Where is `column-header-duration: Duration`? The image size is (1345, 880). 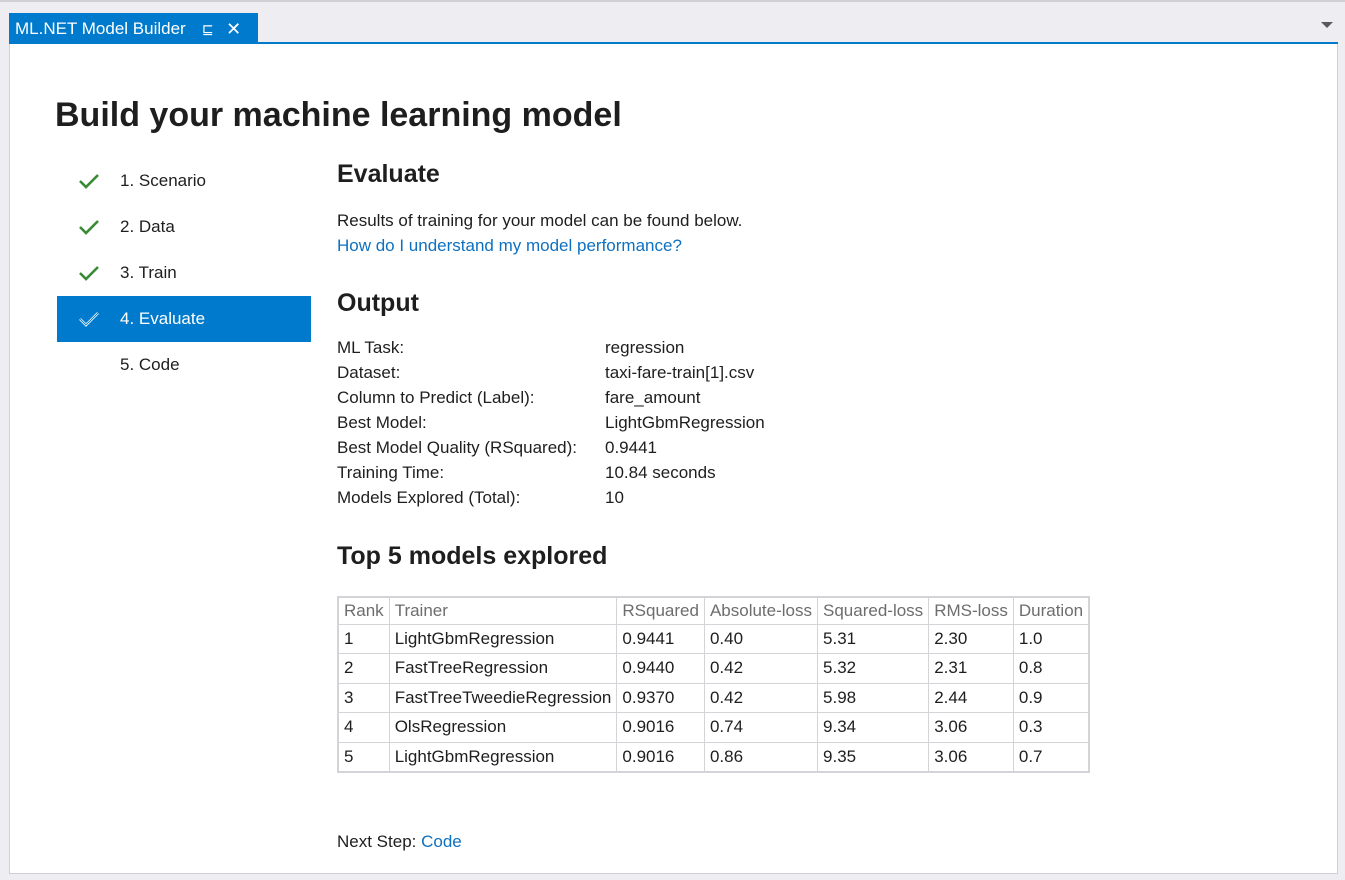
column-header-duration: Duration is located at coordinates (1051, 610).